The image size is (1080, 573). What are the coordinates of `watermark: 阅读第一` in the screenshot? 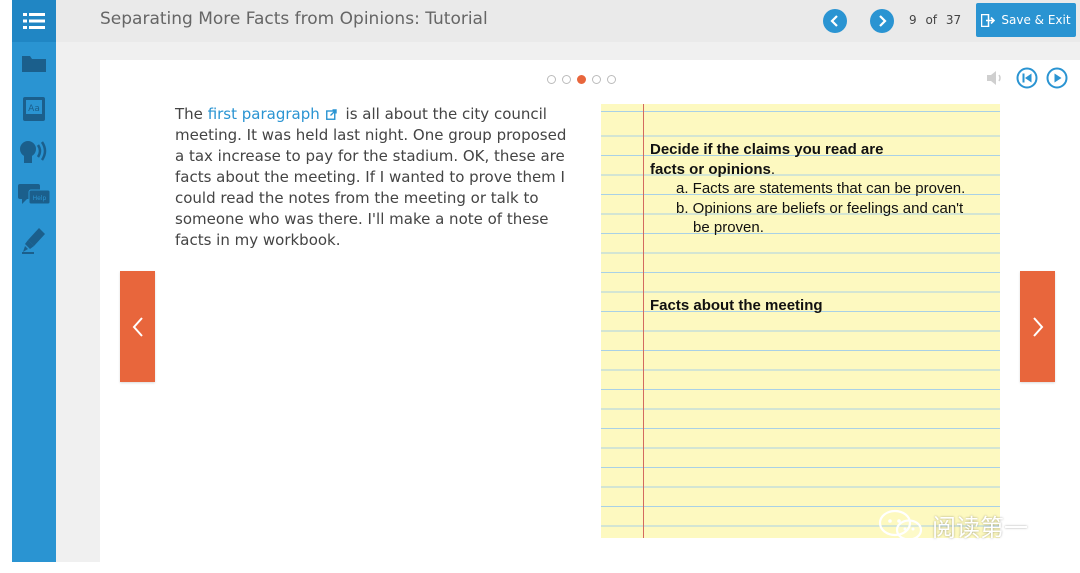 It's located at (953, 525).